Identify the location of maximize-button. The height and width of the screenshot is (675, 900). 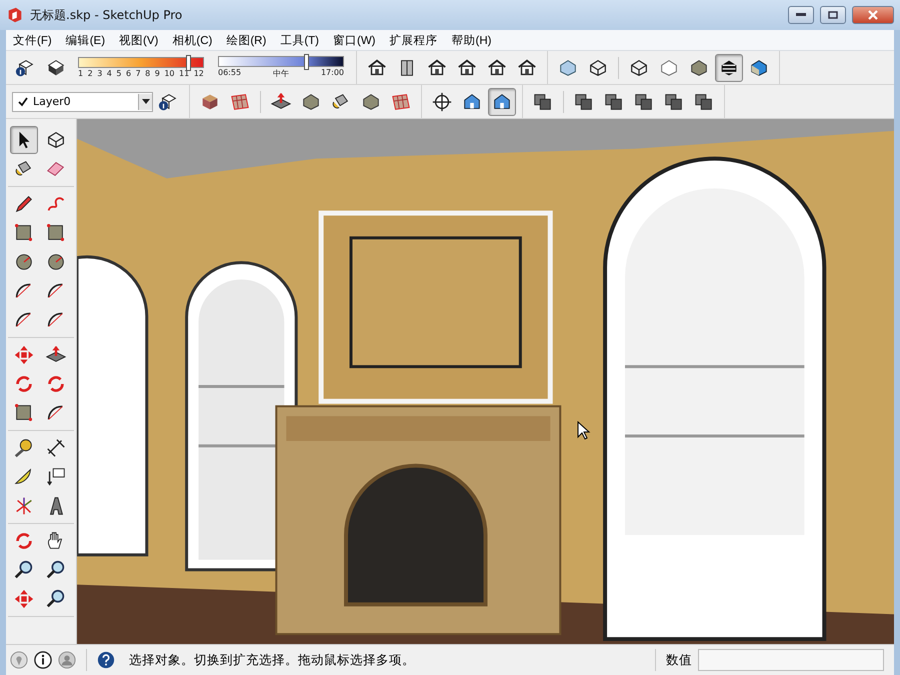
(833, 15).